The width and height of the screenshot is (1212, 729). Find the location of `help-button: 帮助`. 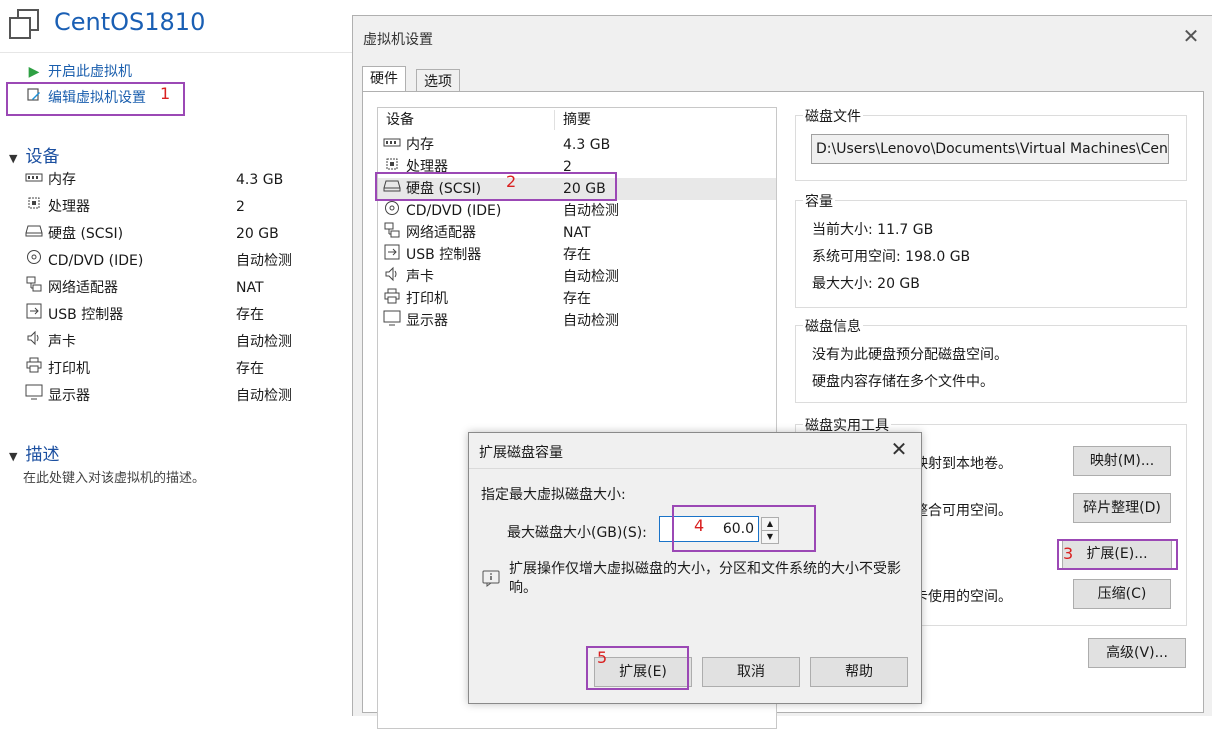

help-button: 帮助 is located at coordinates (859, 672).